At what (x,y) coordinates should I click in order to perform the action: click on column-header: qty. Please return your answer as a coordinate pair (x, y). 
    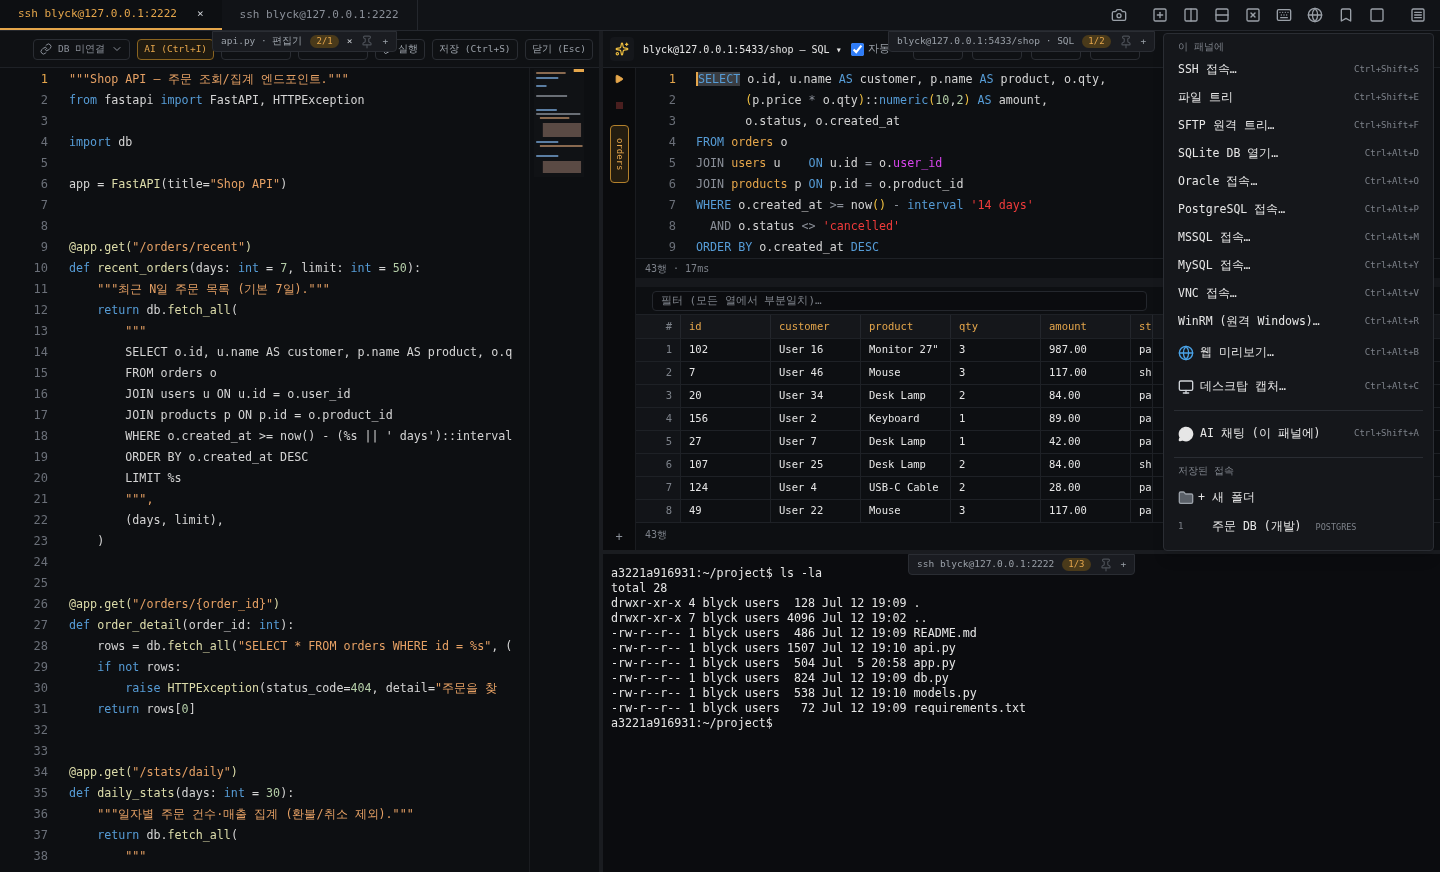
    Looking at the image, I should click on (996, 326).